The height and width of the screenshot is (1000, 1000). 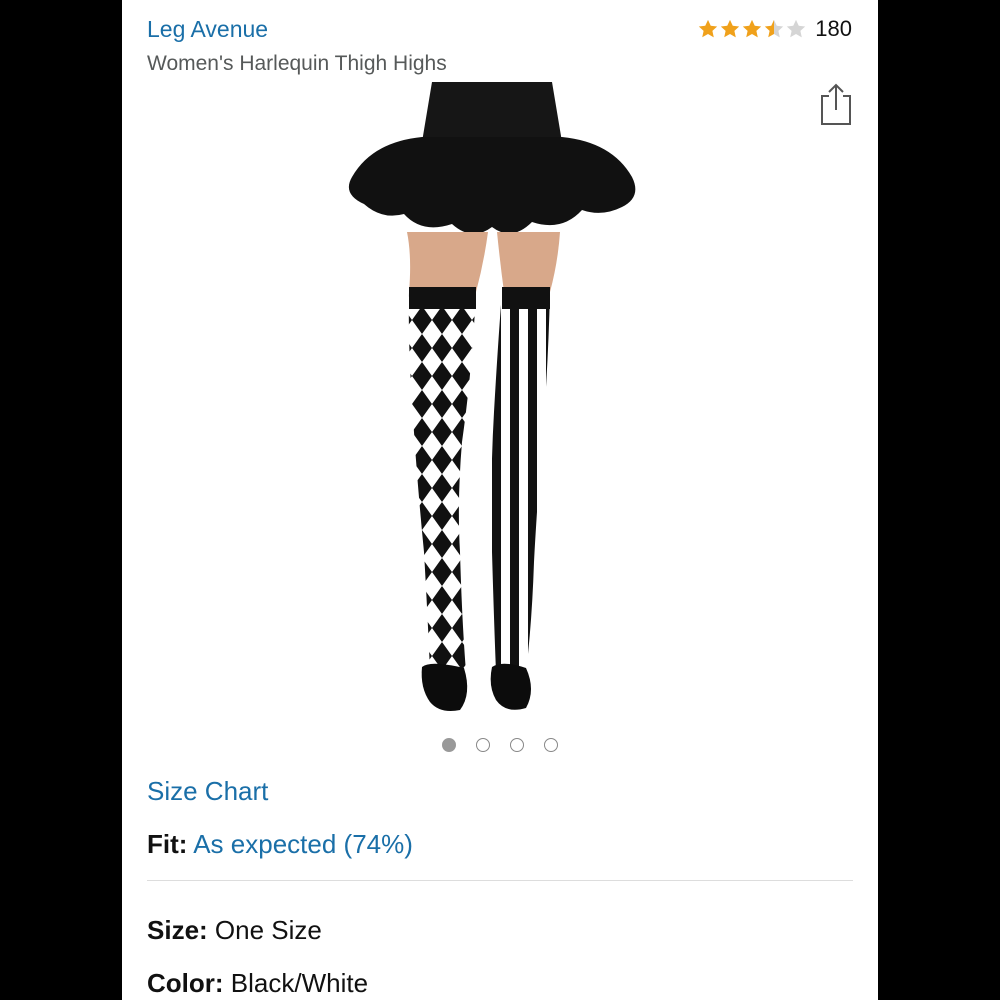 I want to click on product-title: Women's Harlequin Thigh Highs, so click(x=297, y=63).